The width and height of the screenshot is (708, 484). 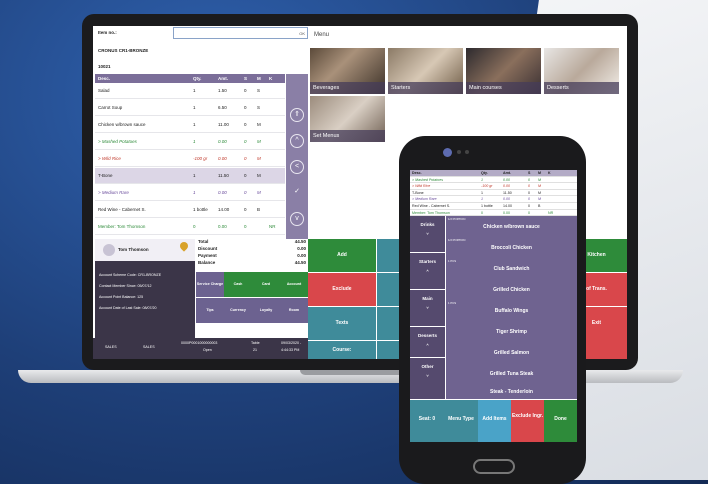 What do you see at coordinates (190, 125) in the screenshot?
I see `table-row: Chicken w/brown sauce 1 11.00 0 M` at bounding box center [190, 125].